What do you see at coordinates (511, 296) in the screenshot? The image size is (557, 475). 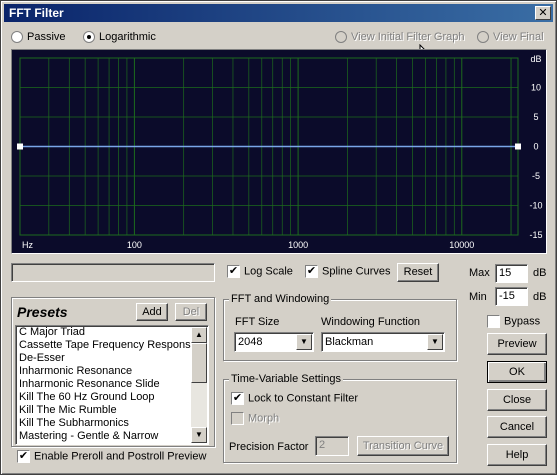 I see `min-db-input: -15` at bounding box center [511, 296].